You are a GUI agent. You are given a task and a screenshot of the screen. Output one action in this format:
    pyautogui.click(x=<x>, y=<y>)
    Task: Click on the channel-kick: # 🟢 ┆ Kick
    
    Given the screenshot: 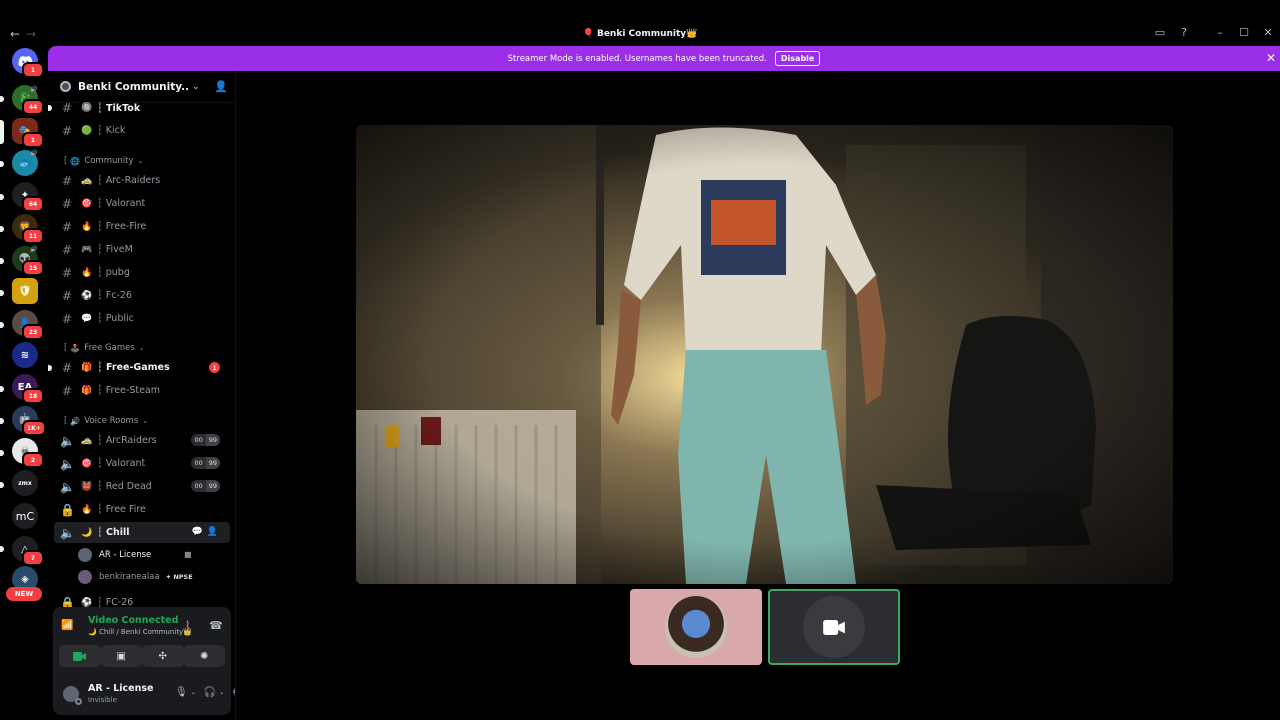 What is the action you would take?
    pyautogui.click(x=142, y=130)
    